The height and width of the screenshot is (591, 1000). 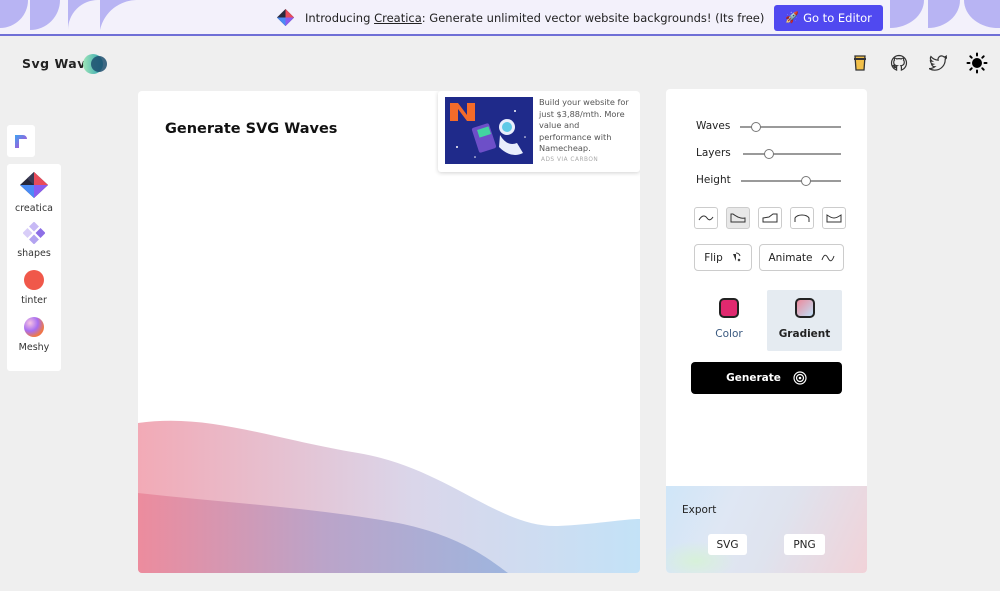 What do you see at coordinates (804, 544) in the screenshot?
I see `export-png-button: PNG` at bounding box center [804, 544].